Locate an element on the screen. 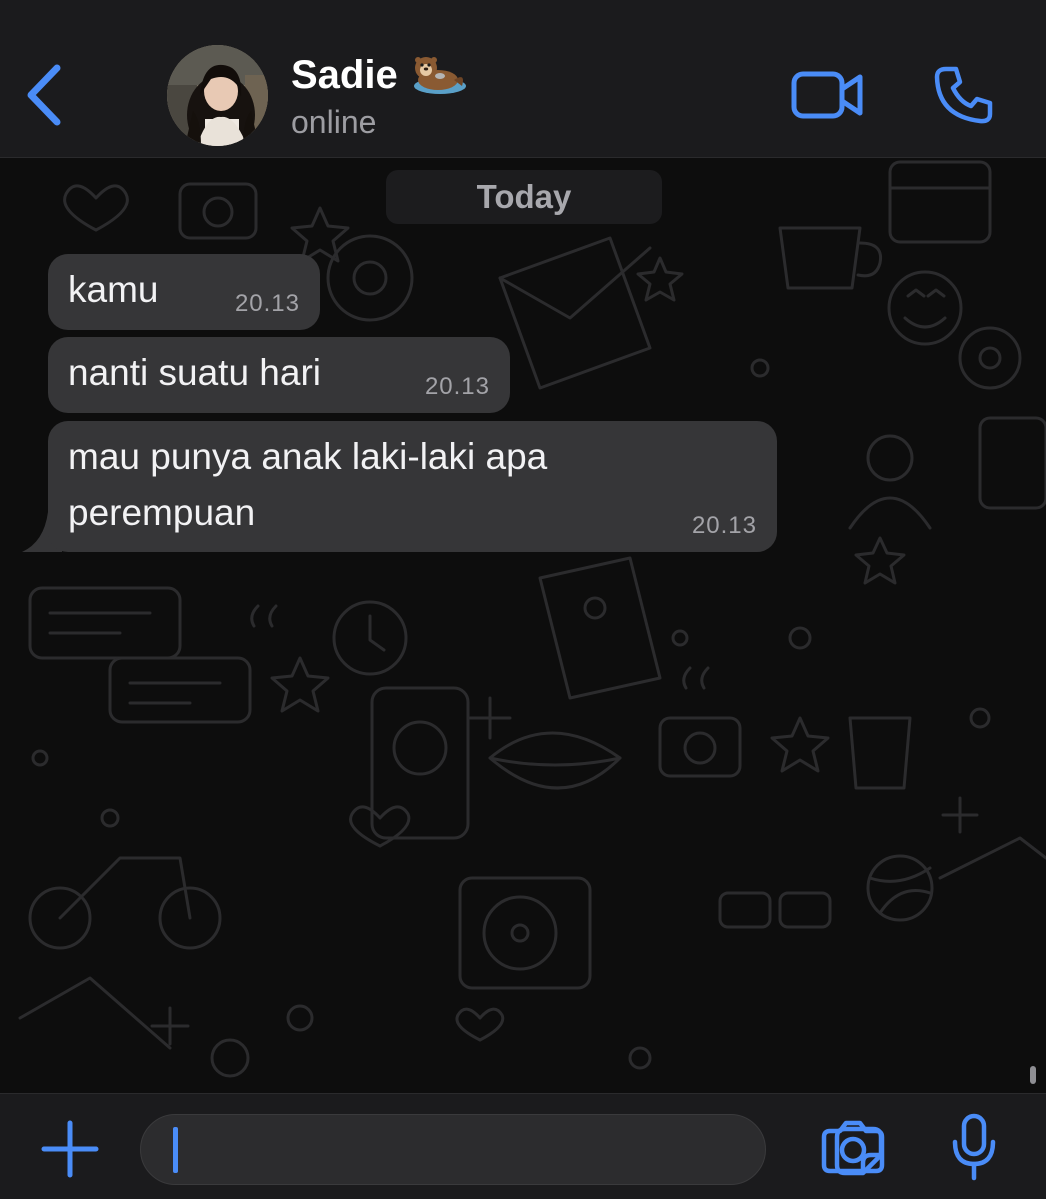  chat-header: Sadie online is located at coordinates (523, 79).